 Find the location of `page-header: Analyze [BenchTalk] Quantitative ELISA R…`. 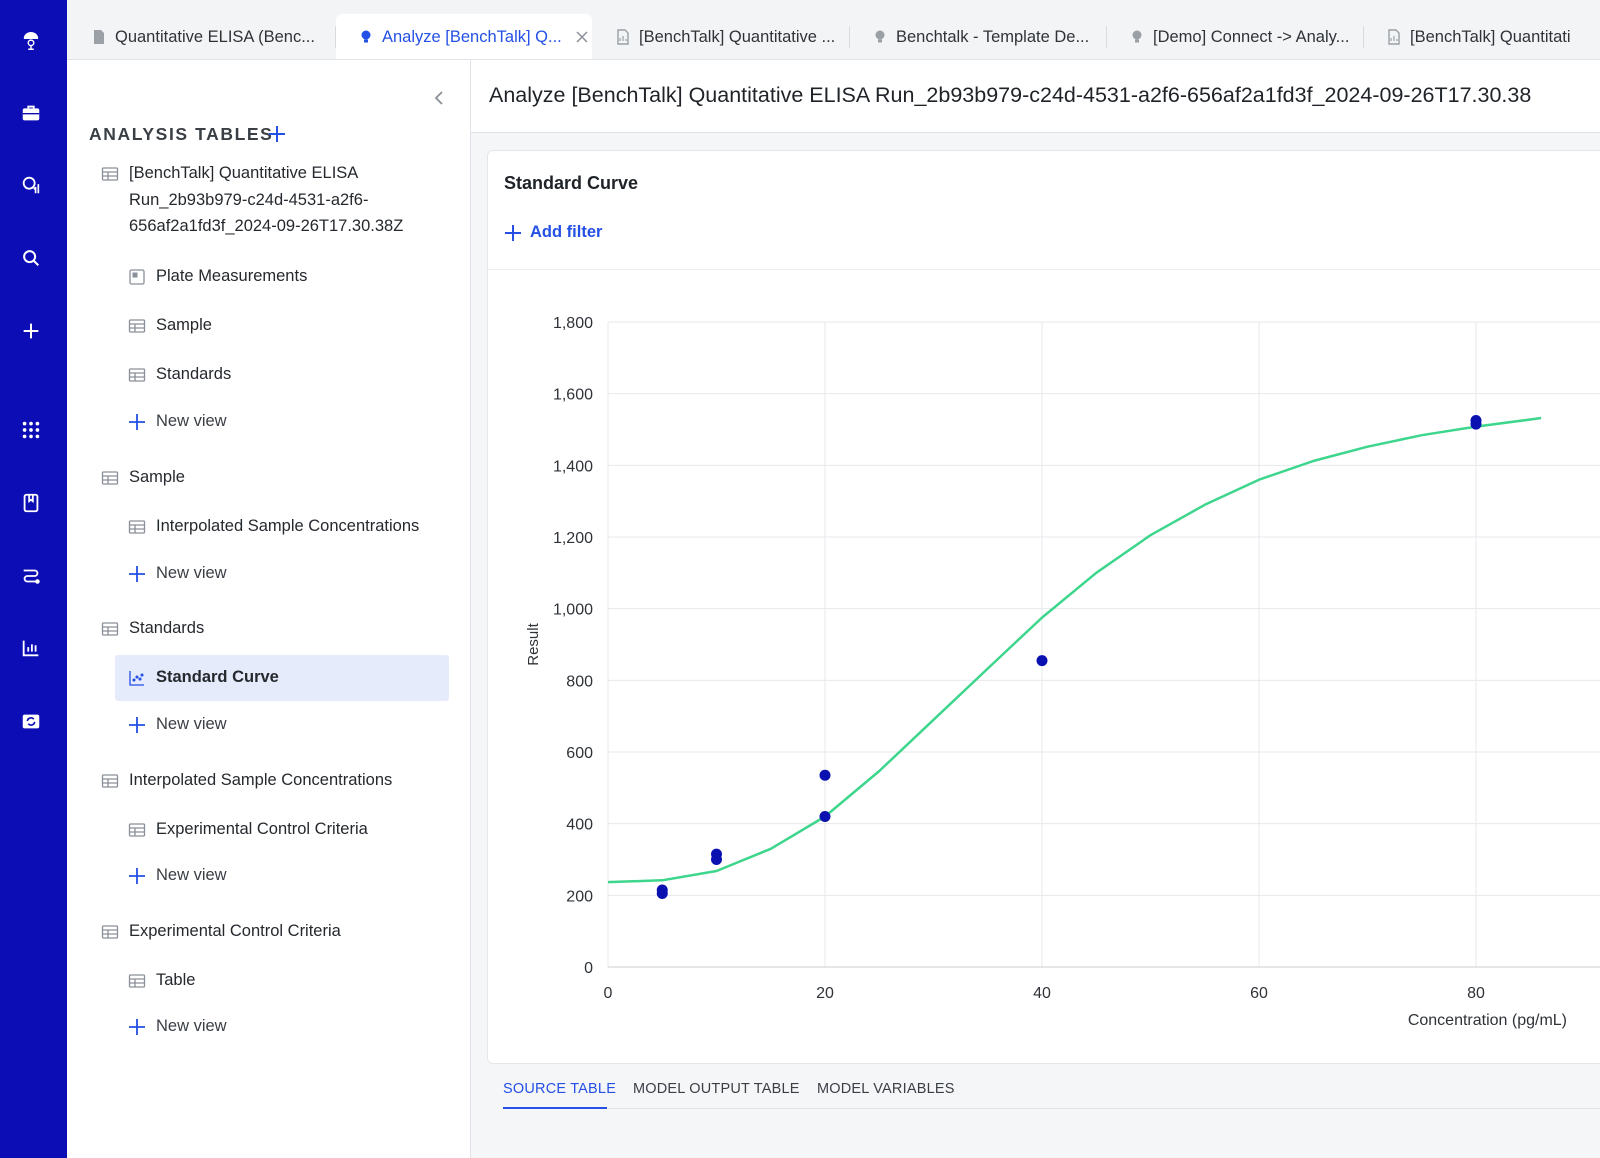

page-header: Analyze [BenchTalk] Quantitative ELISA R… is located at coordinates (1035, 96).